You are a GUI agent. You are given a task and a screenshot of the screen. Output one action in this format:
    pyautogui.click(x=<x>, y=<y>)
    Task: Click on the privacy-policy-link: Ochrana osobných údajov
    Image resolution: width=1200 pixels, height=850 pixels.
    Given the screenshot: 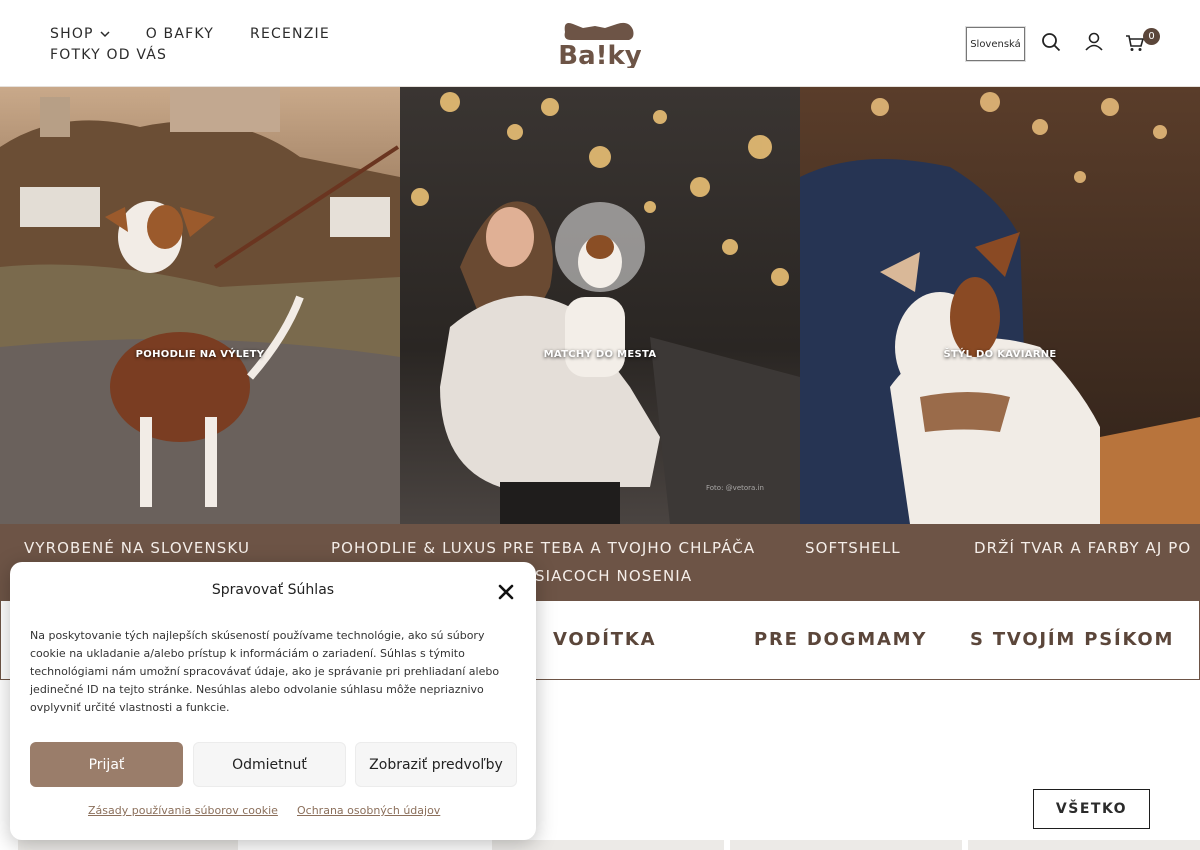 What is the action you would take?
    pyautogui.click(x=368, y=810)
    